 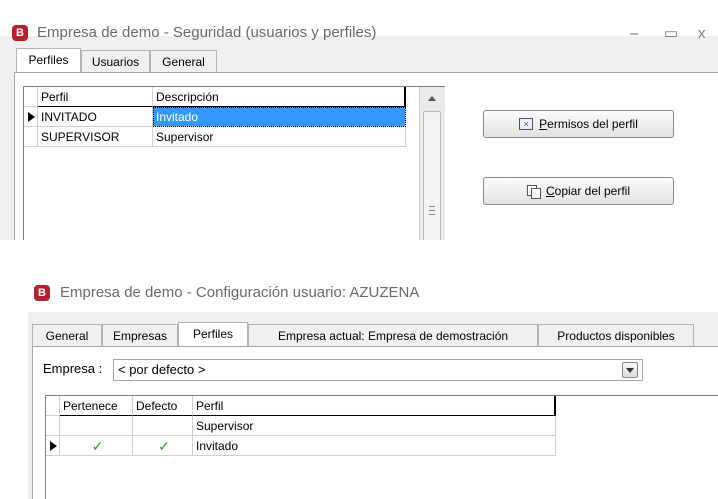 What do you see at coordinates (592, 124) in the screenshot?
I see `permisos-label: ermisos del perfil` at bounding box center [592, 124].